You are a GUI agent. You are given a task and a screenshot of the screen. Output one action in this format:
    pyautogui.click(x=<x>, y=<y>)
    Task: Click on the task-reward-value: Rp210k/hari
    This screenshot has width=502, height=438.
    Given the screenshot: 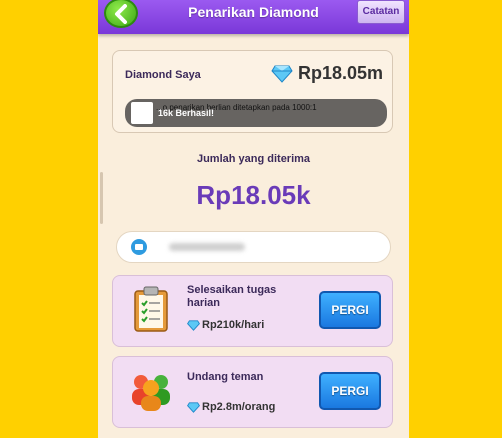 What is the action you would take?
    pyautogui.click(x=233, y=325)
    